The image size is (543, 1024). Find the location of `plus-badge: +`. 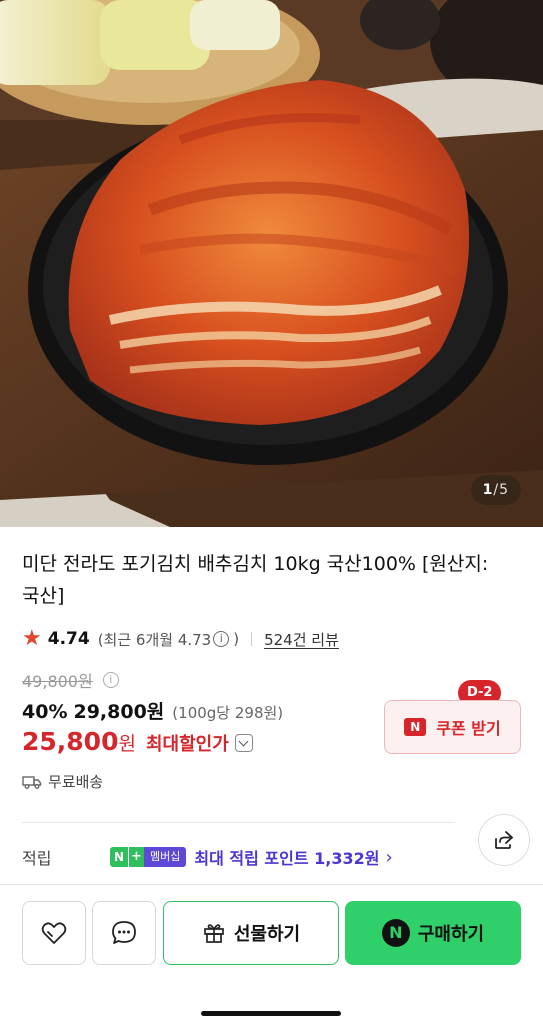

plus-badge: + is located at coordinates (136, 857).